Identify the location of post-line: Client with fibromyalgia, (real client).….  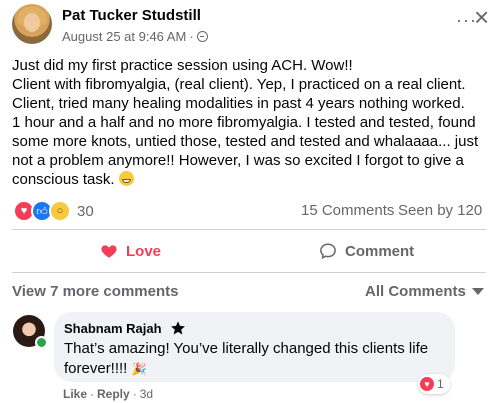
(239, 84).